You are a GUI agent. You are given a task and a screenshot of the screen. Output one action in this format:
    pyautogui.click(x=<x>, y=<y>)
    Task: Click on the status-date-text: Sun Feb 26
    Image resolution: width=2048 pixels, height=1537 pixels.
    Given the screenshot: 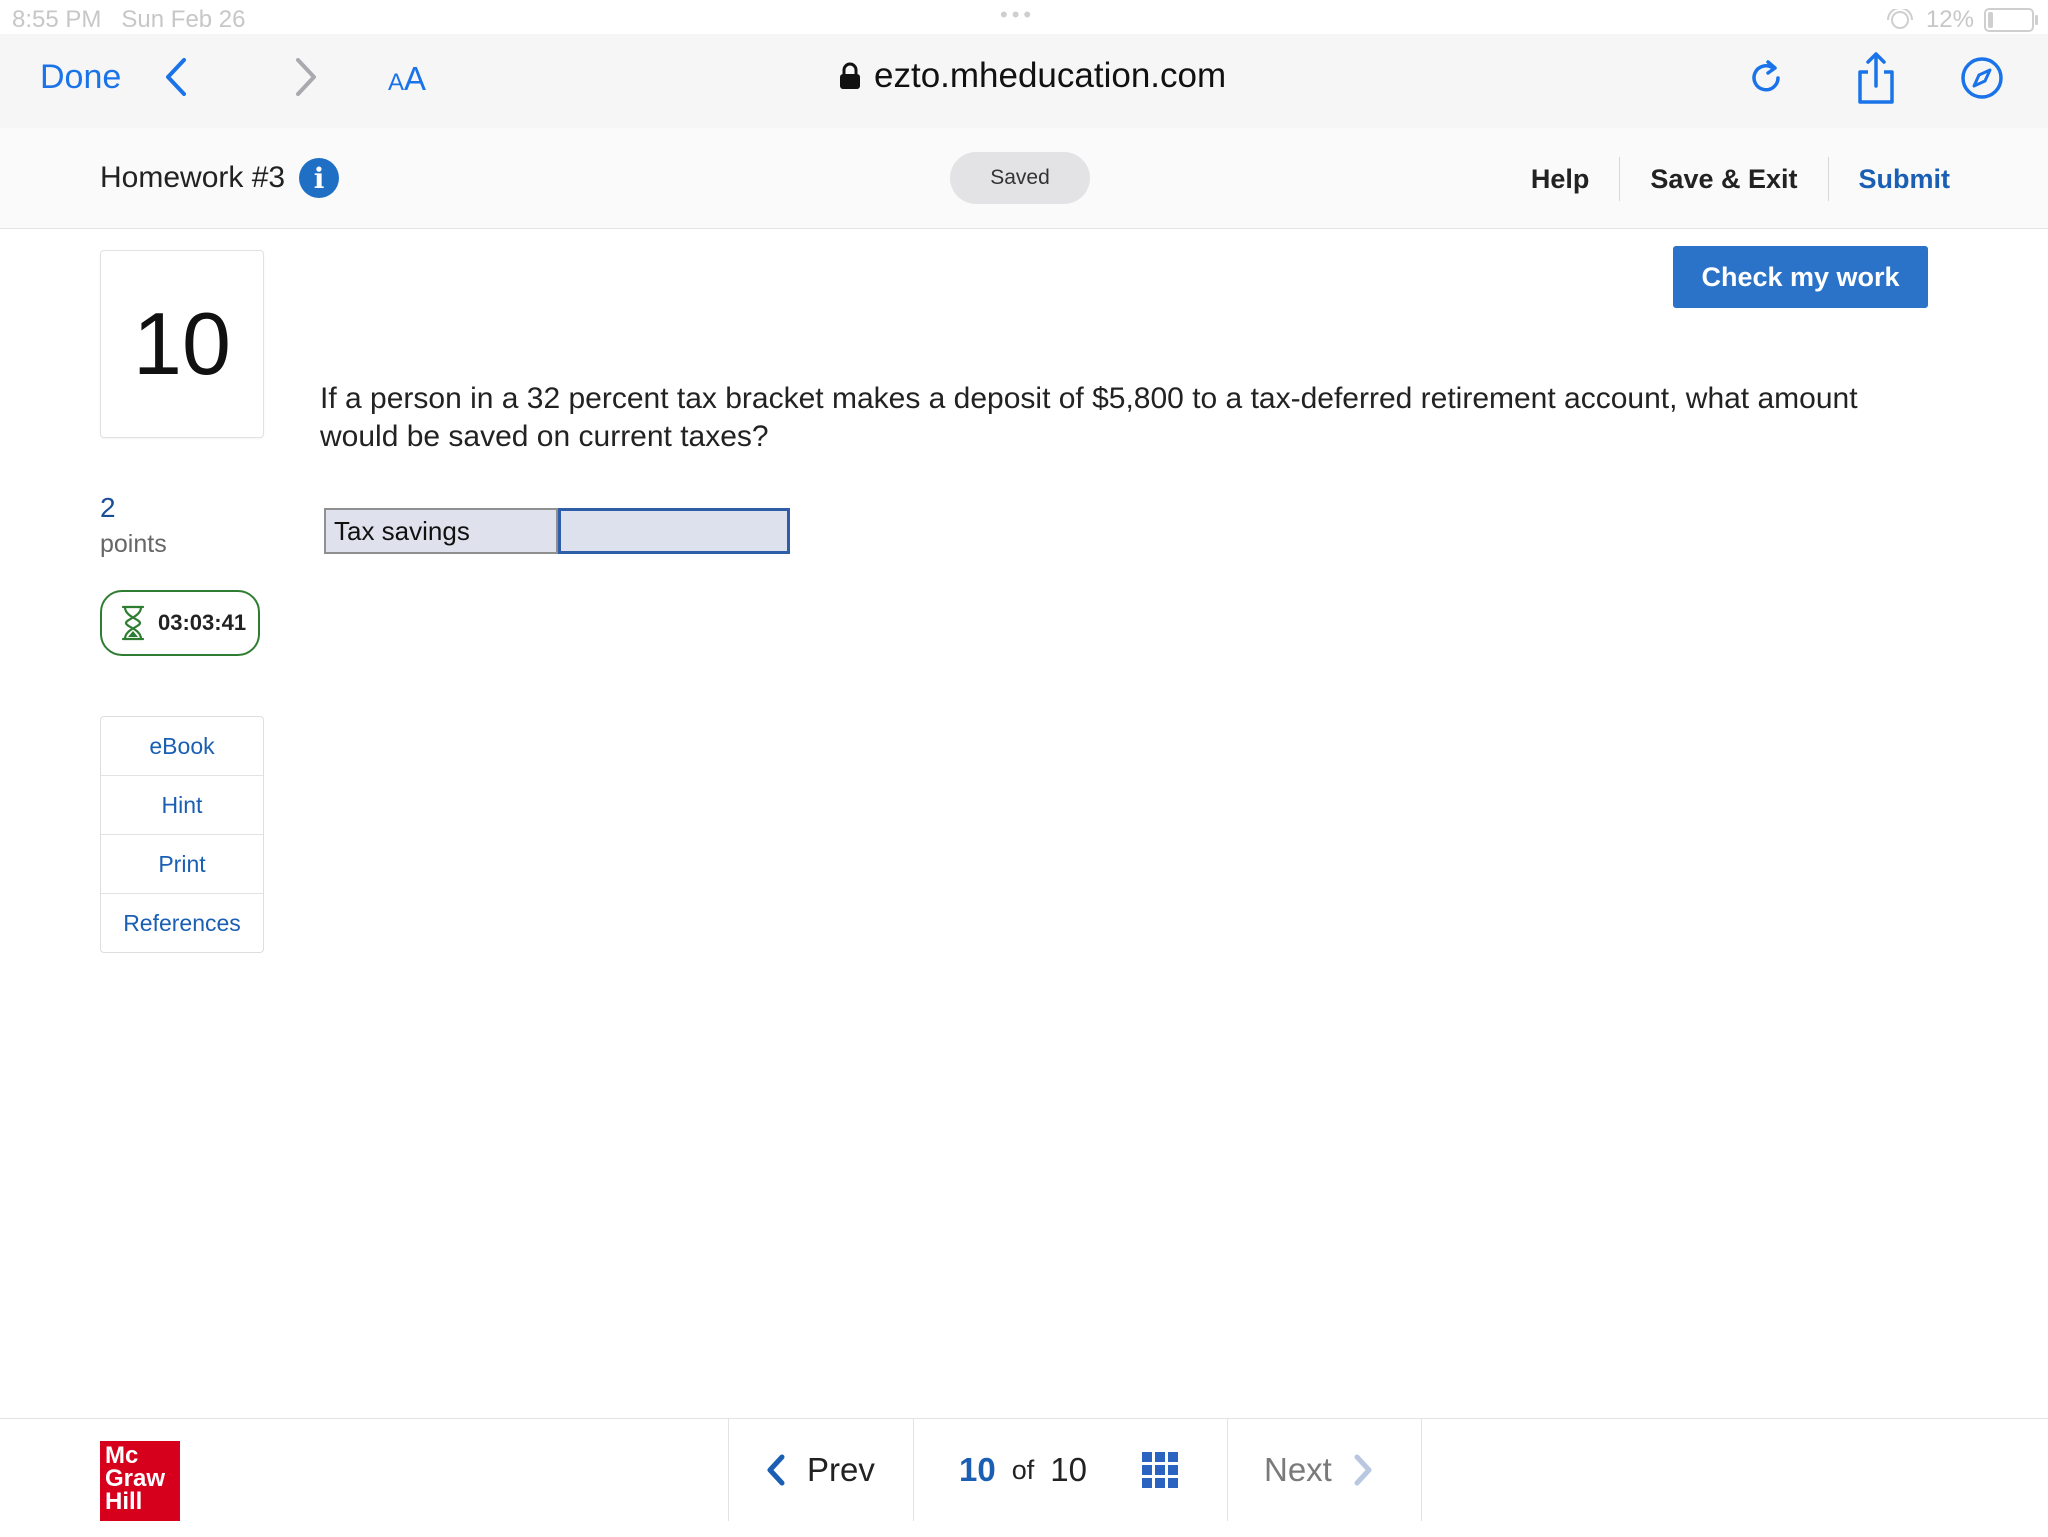 What is the action you would take?
    pyautogui.click(x=183, y=19)
    